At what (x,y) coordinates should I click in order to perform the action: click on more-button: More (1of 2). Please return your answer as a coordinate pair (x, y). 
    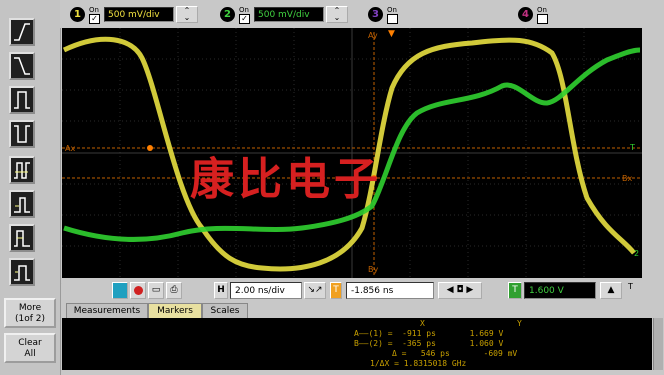
    Looking at the image, I should click on (30, 313).